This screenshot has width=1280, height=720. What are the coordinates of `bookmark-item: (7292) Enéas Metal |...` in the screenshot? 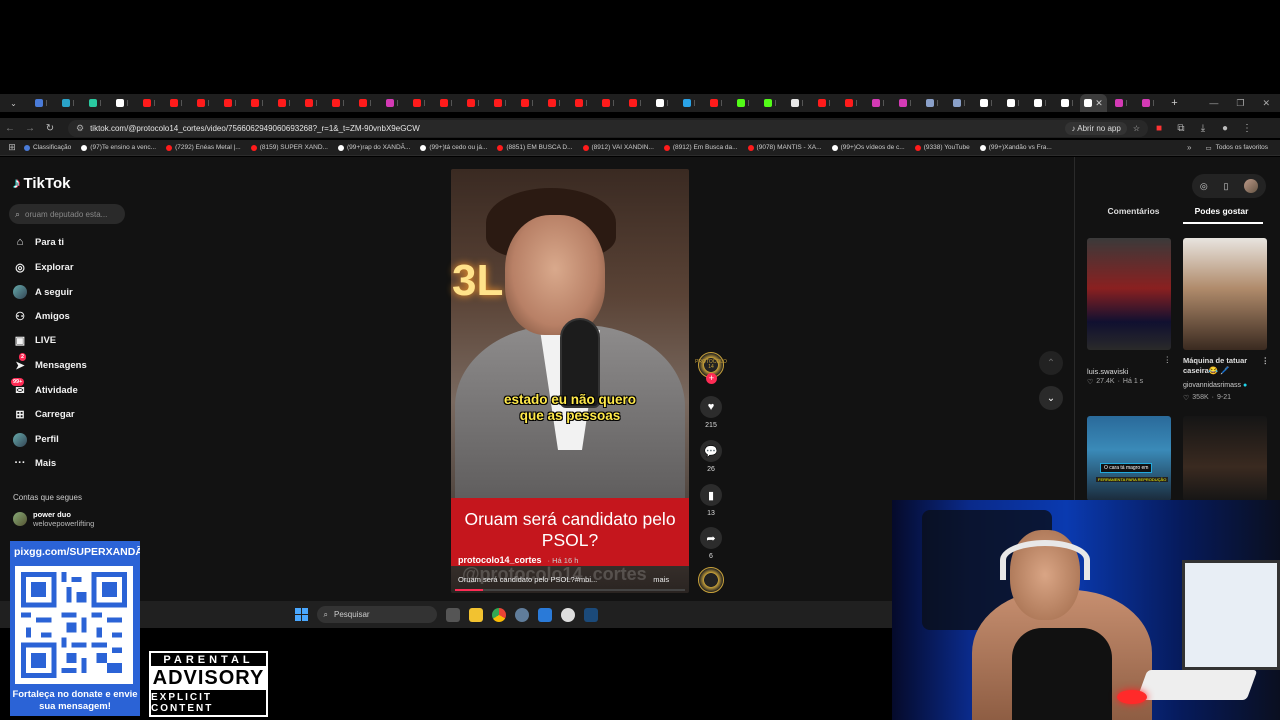 It's located at (203, 147).